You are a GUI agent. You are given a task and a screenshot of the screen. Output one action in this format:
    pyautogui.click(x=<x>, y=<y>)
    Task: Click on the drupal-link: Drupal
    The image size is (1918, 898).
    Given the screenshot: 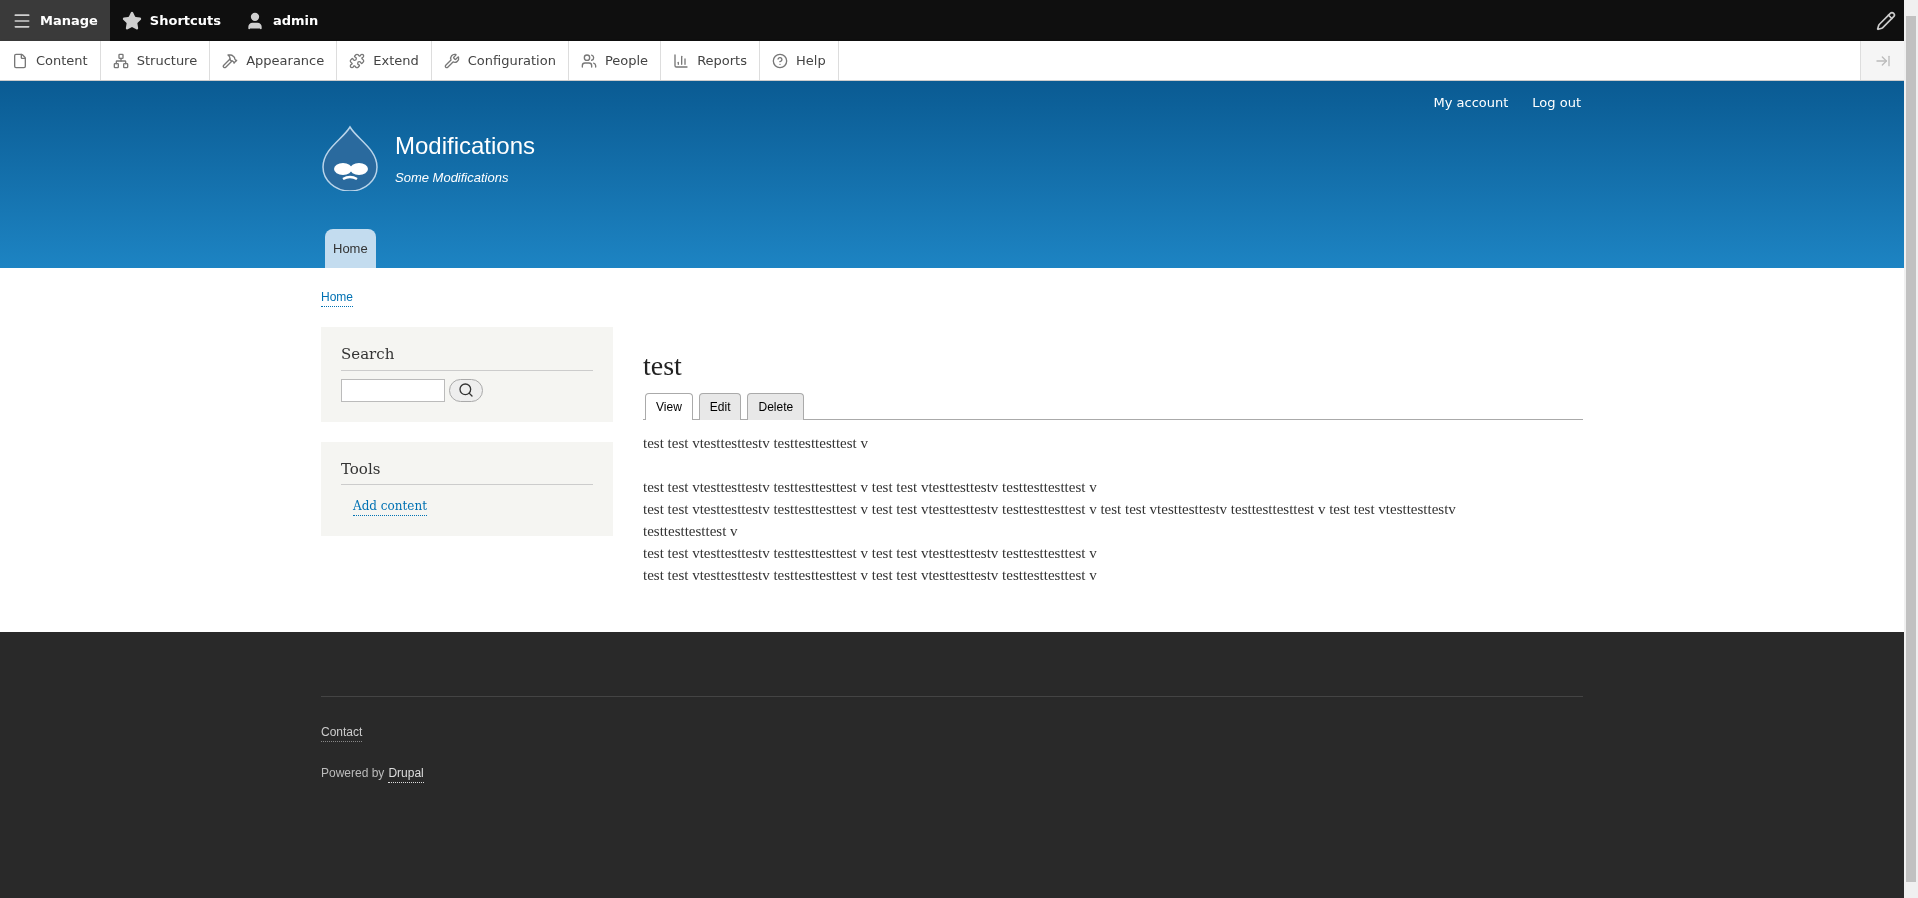 What is the action you would take?
    pyautogui.click(x=406, y=773)
    